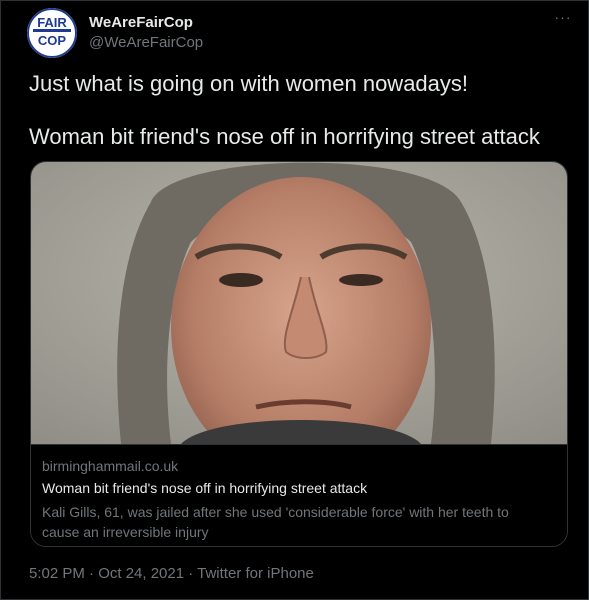 Image resolution: width=589 pixels, height=600 pixels. I want to click on more-options-icon: ···, so click(563, 19).